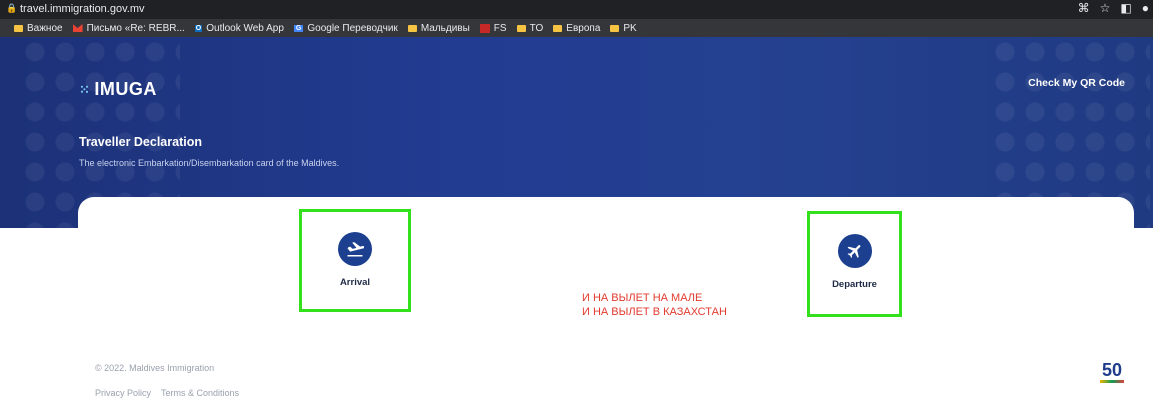  I want to click on bookmark-to: TO, so click(530, 28).